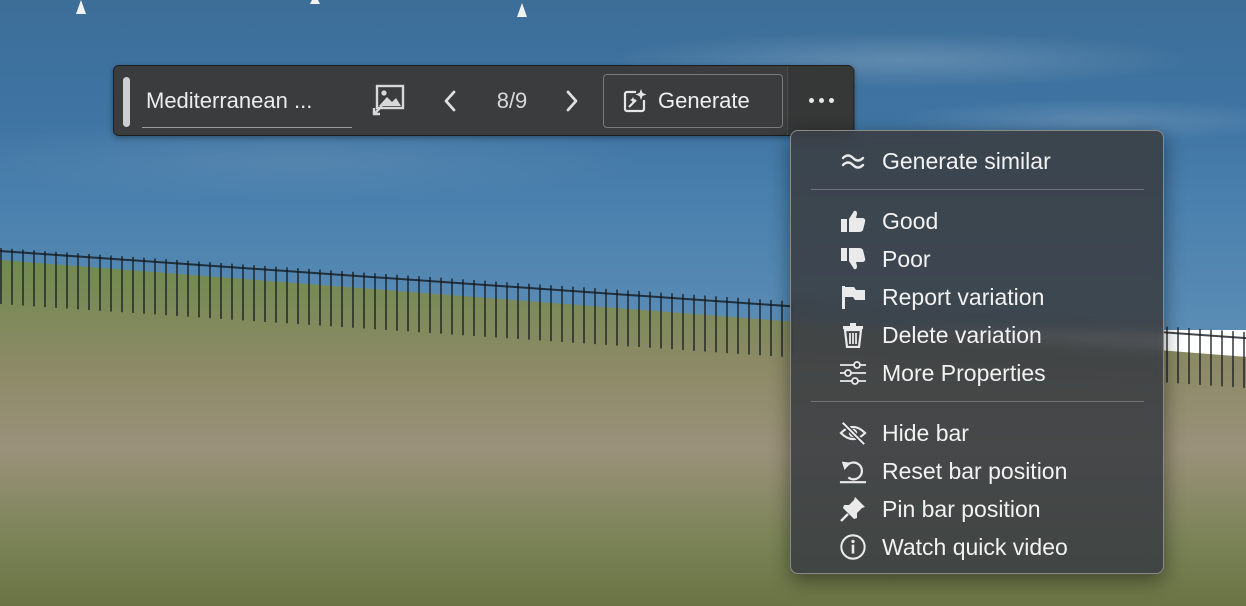 Image resolution: width=1246 pixels, height=606 pixels. I want to click on generate-label: Generate, so click(704, 100).